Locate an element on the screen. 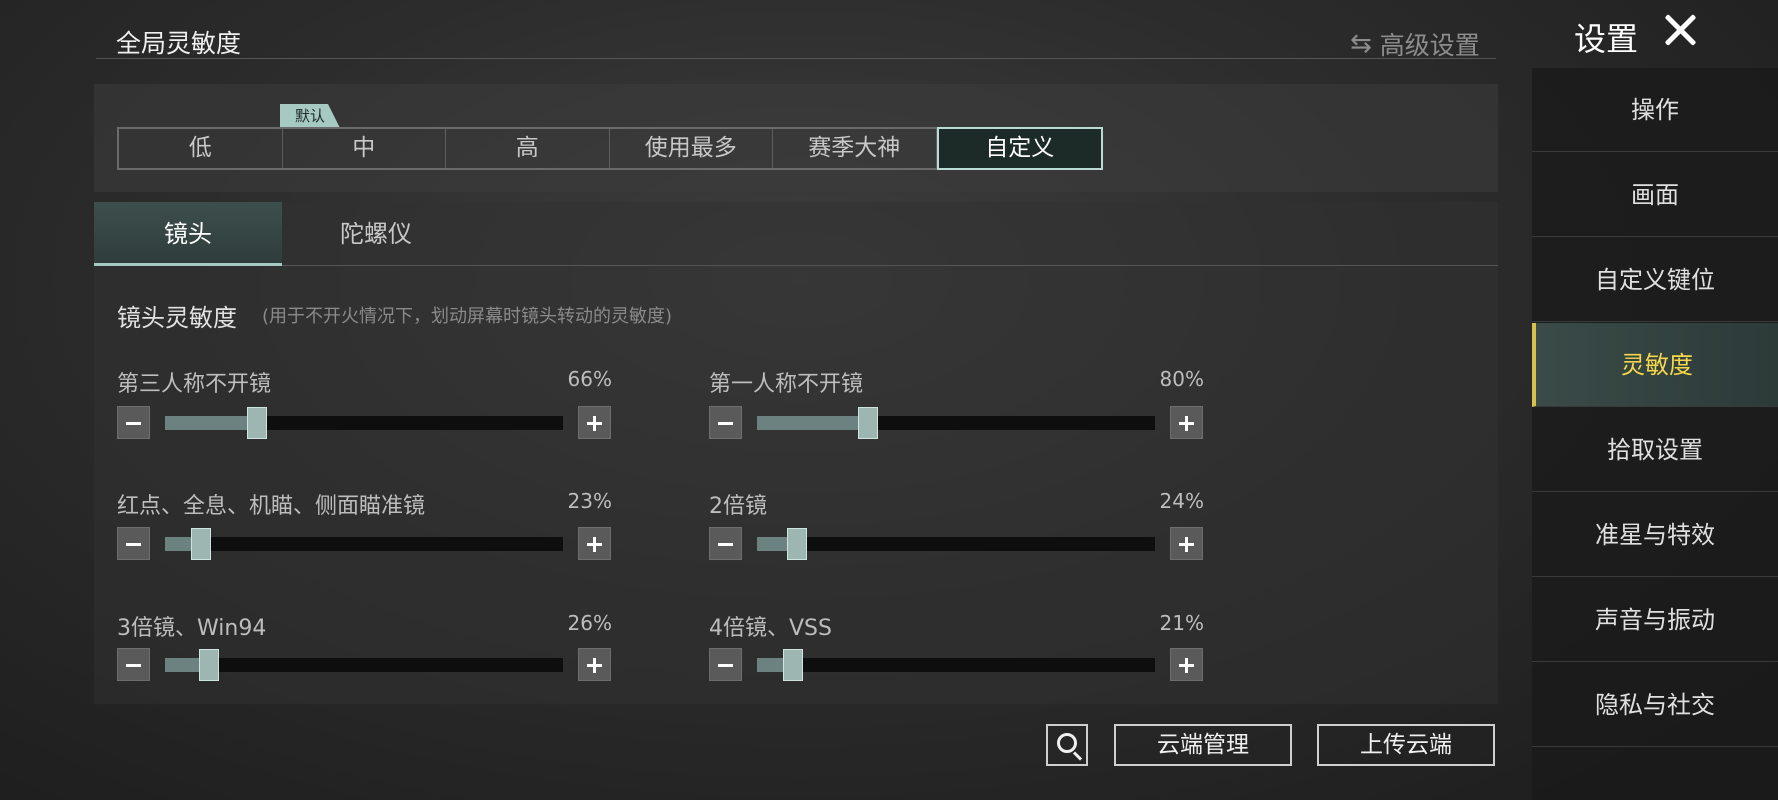 This screenshot has width=1778, height=800. active-tab-indicator is located at coordinates (188, 264).